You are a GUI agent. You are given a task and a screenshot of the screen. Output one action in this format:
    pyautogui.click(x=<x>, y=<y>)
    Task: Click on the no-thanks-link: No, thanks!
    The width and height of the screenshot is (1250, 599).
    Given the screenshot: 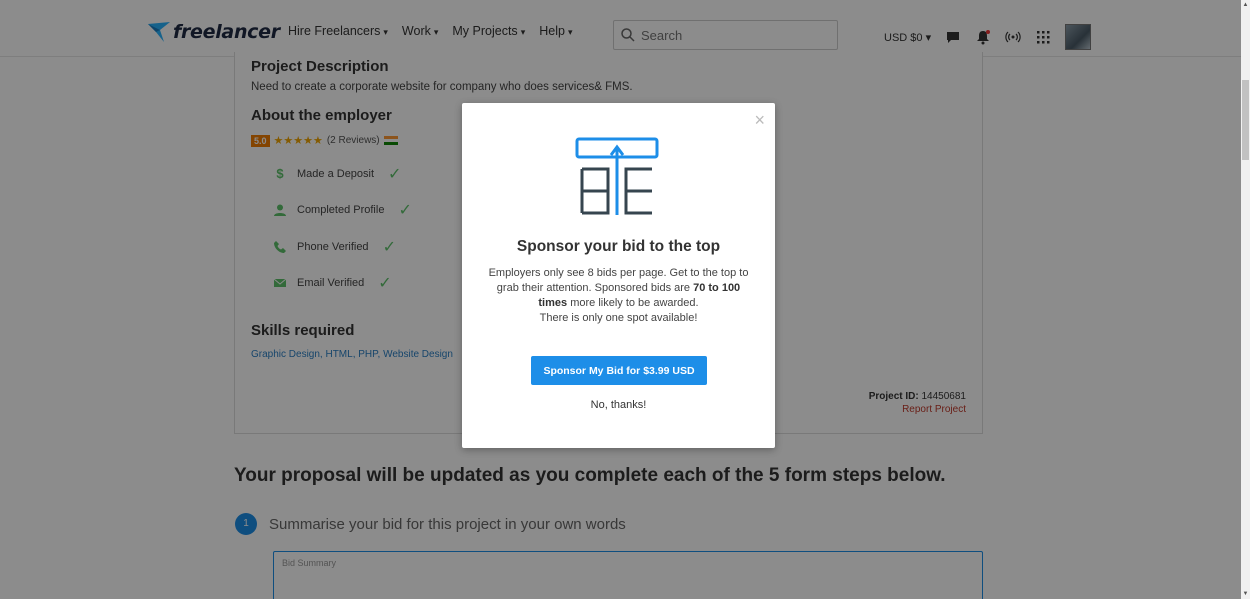 What is the action you would take?
    pyautogui.click(x=618, y=405)
    